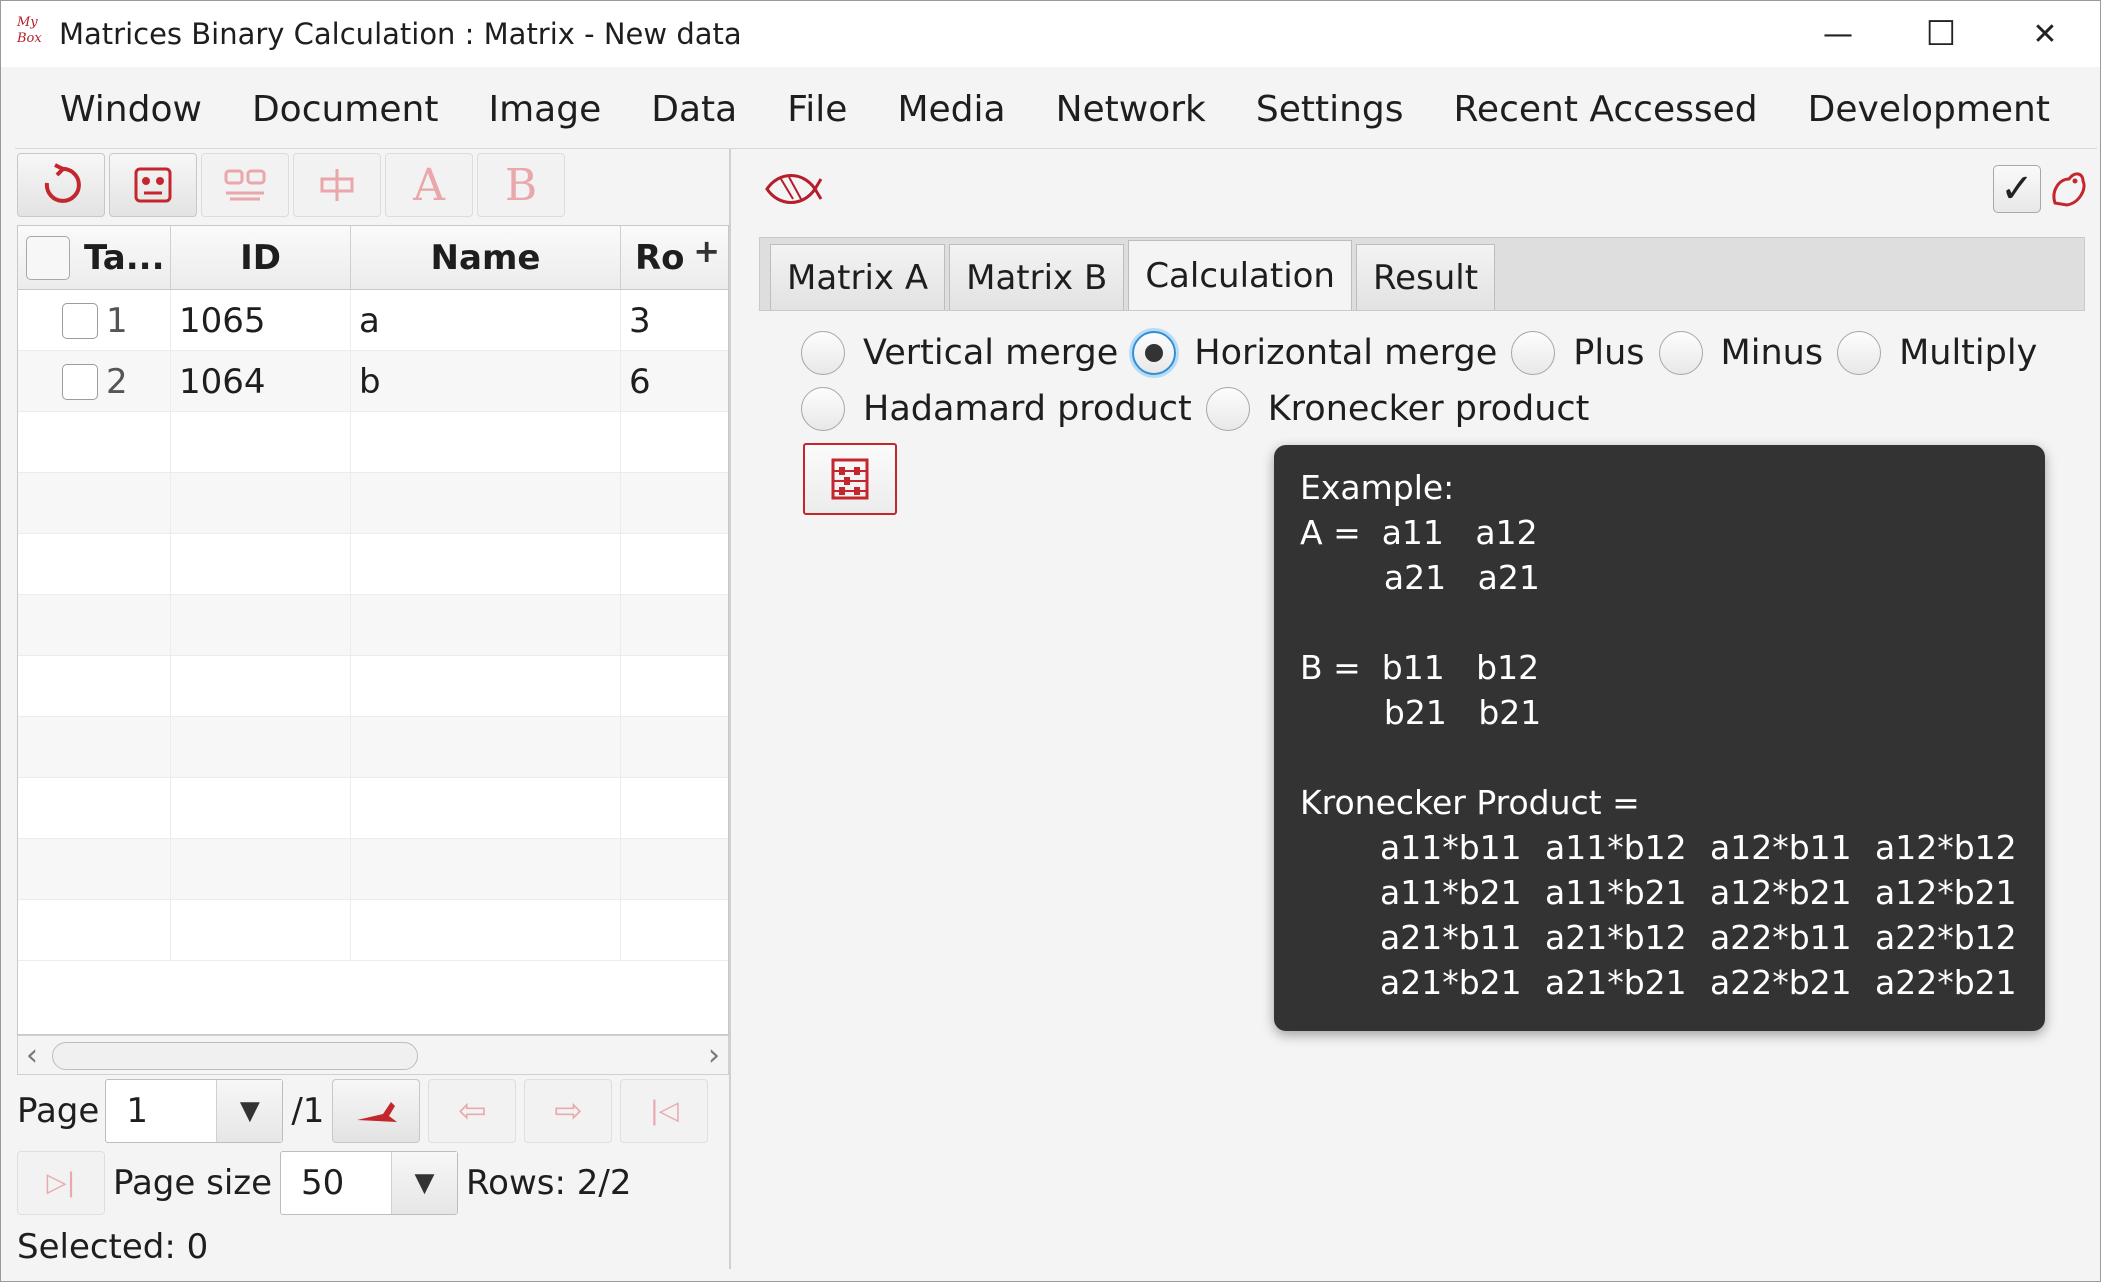 Image resolution: width=2101 pixels, height=1282 pixels. What do you see at coordinates (568, 1111) in the screenshot?
I see `next-page-button: ⇨` at bounding box center [568, 1111].